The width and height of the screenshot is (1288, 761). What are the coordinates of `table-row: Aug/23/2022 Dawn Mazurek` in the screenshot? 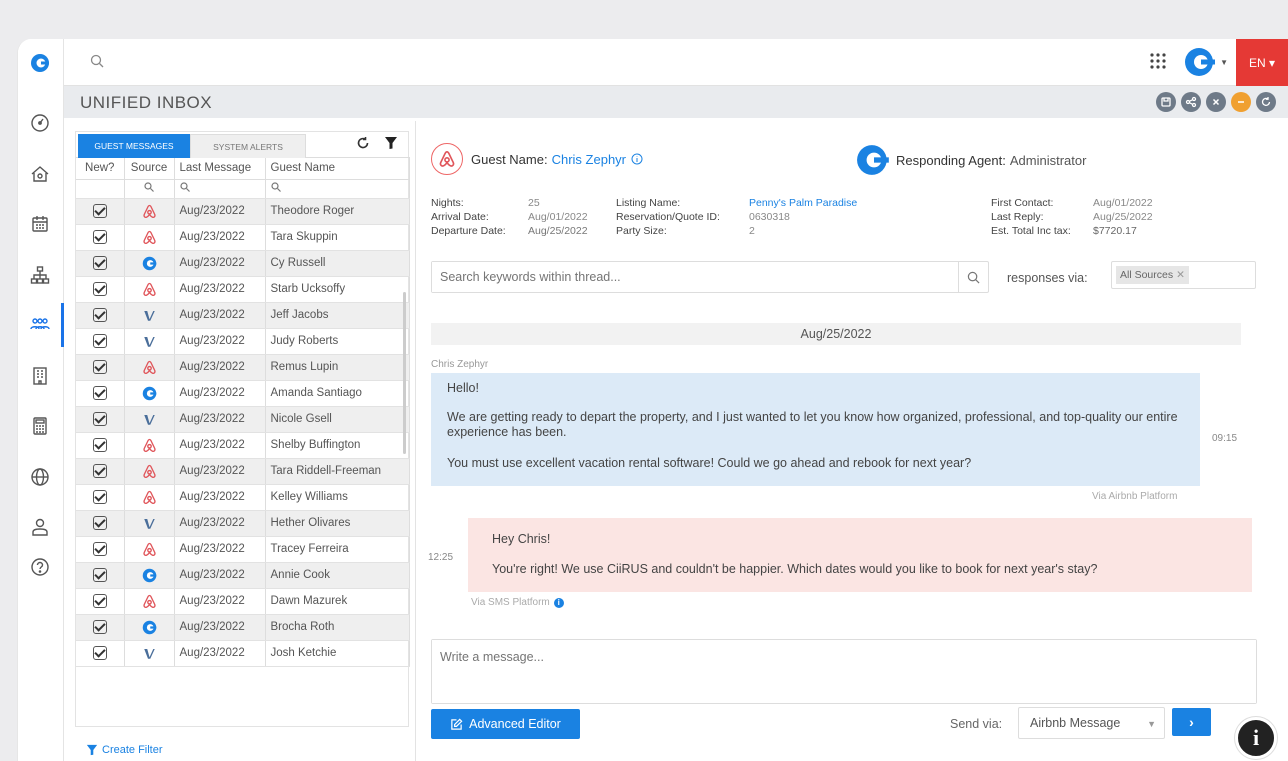 It's located at (243, 601).